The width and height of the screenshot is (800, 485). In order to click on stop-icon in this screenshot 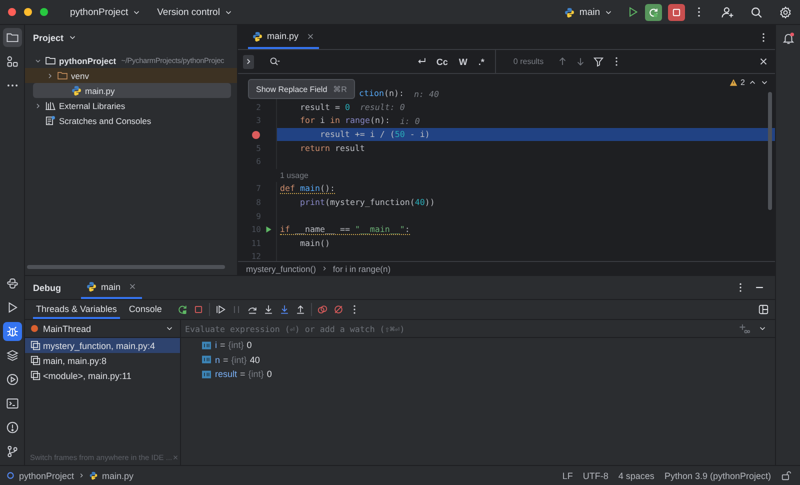, I will do `click(198, 309)`.